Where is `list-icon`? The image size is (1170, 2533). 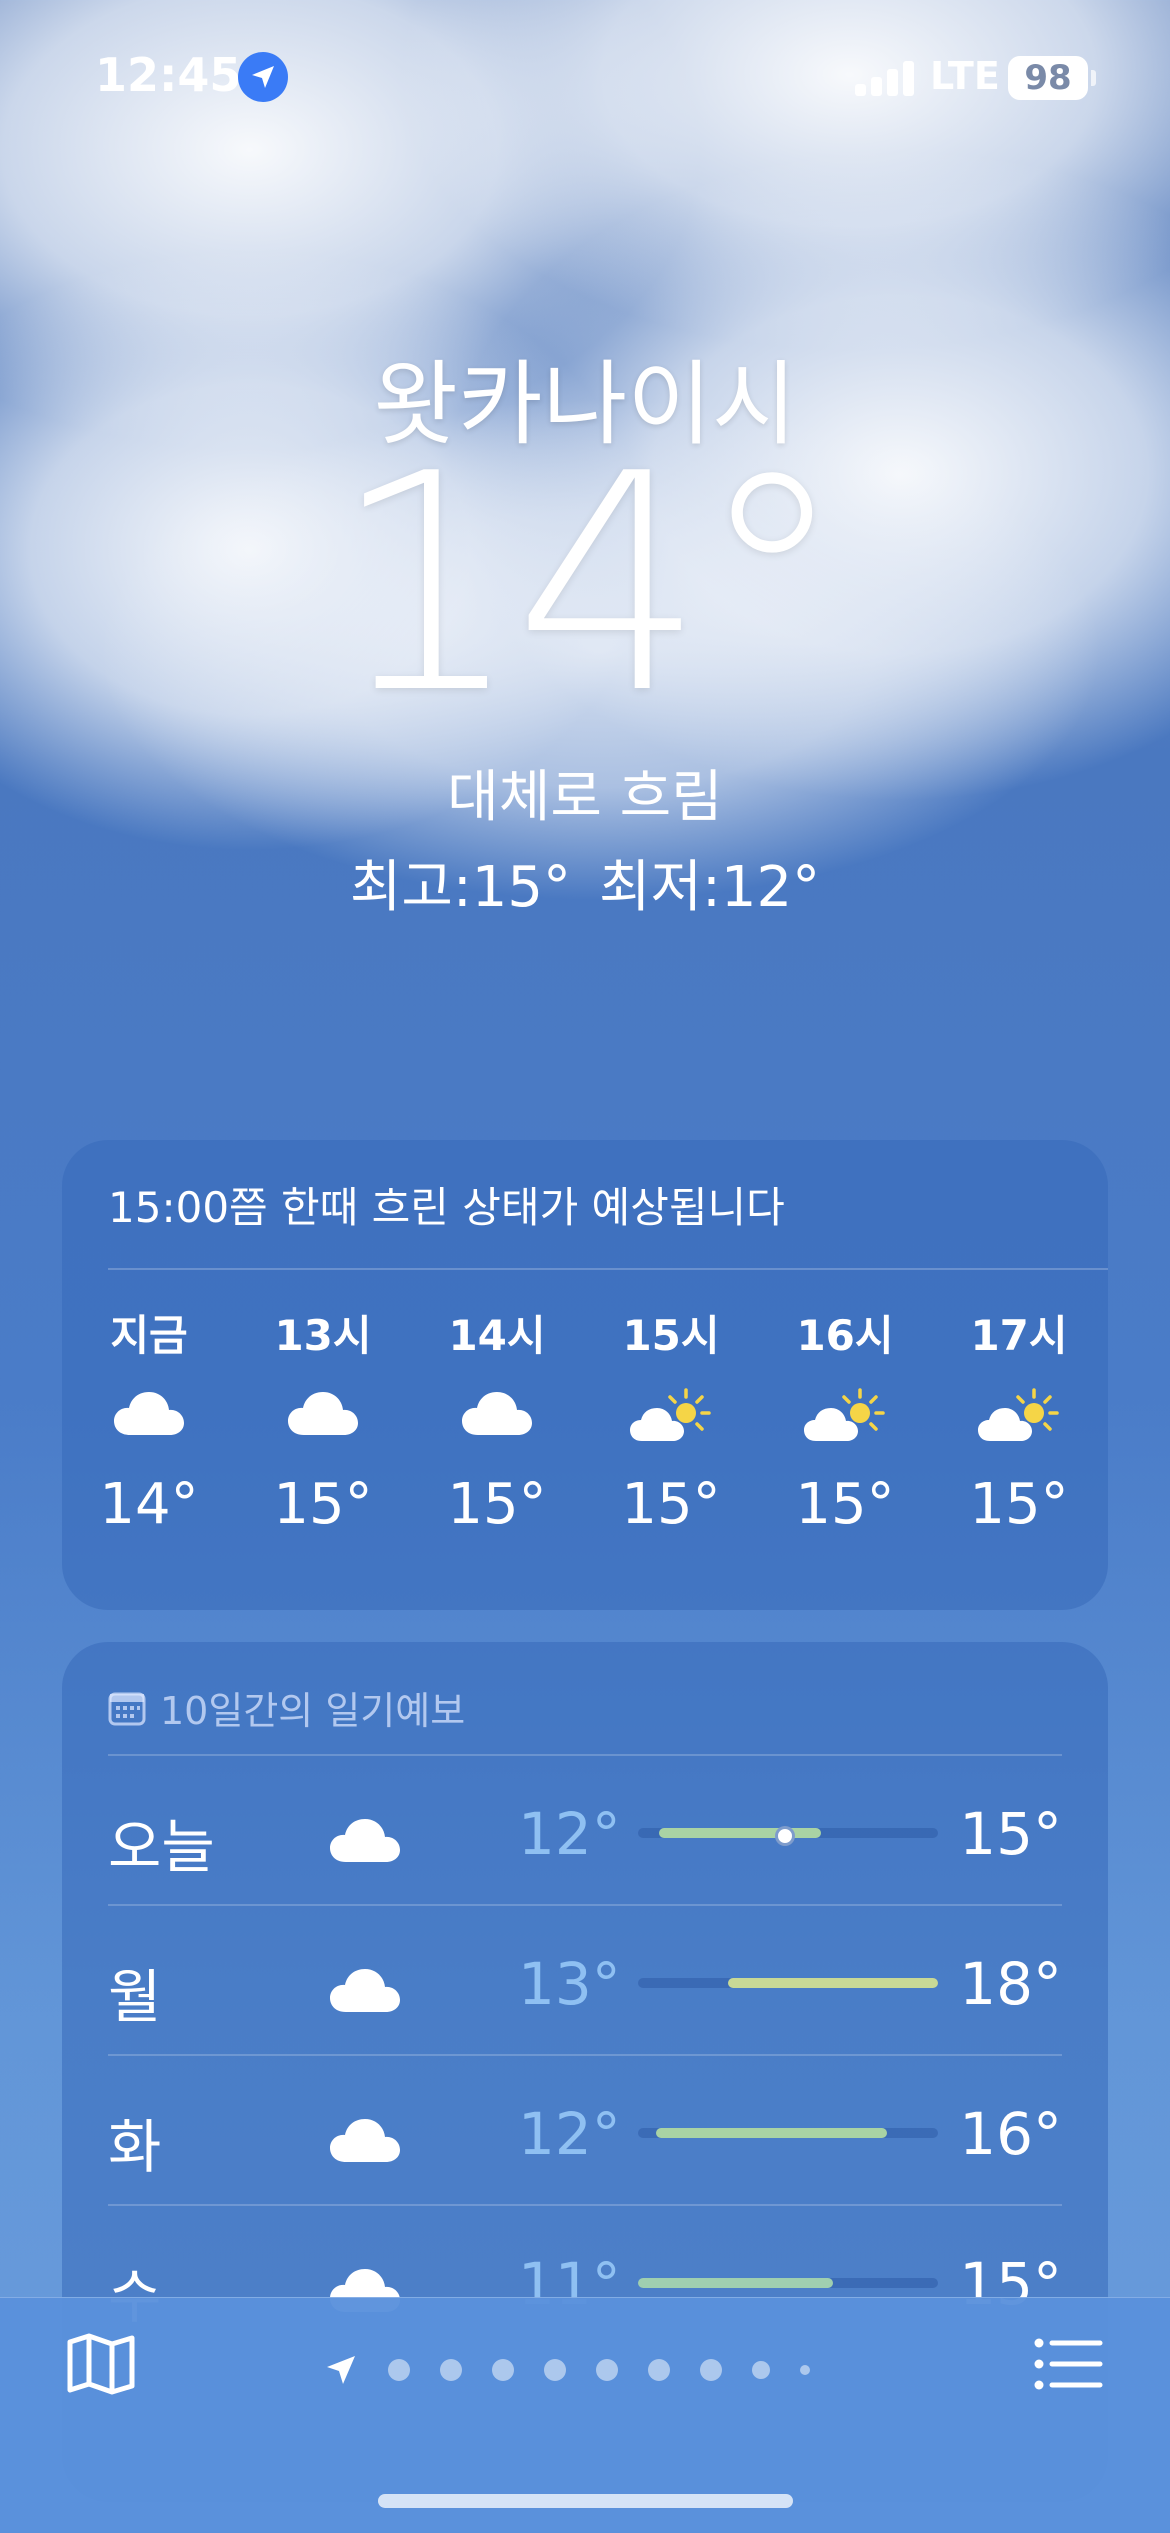
list-icon is located at coordinates (1069, 2364).